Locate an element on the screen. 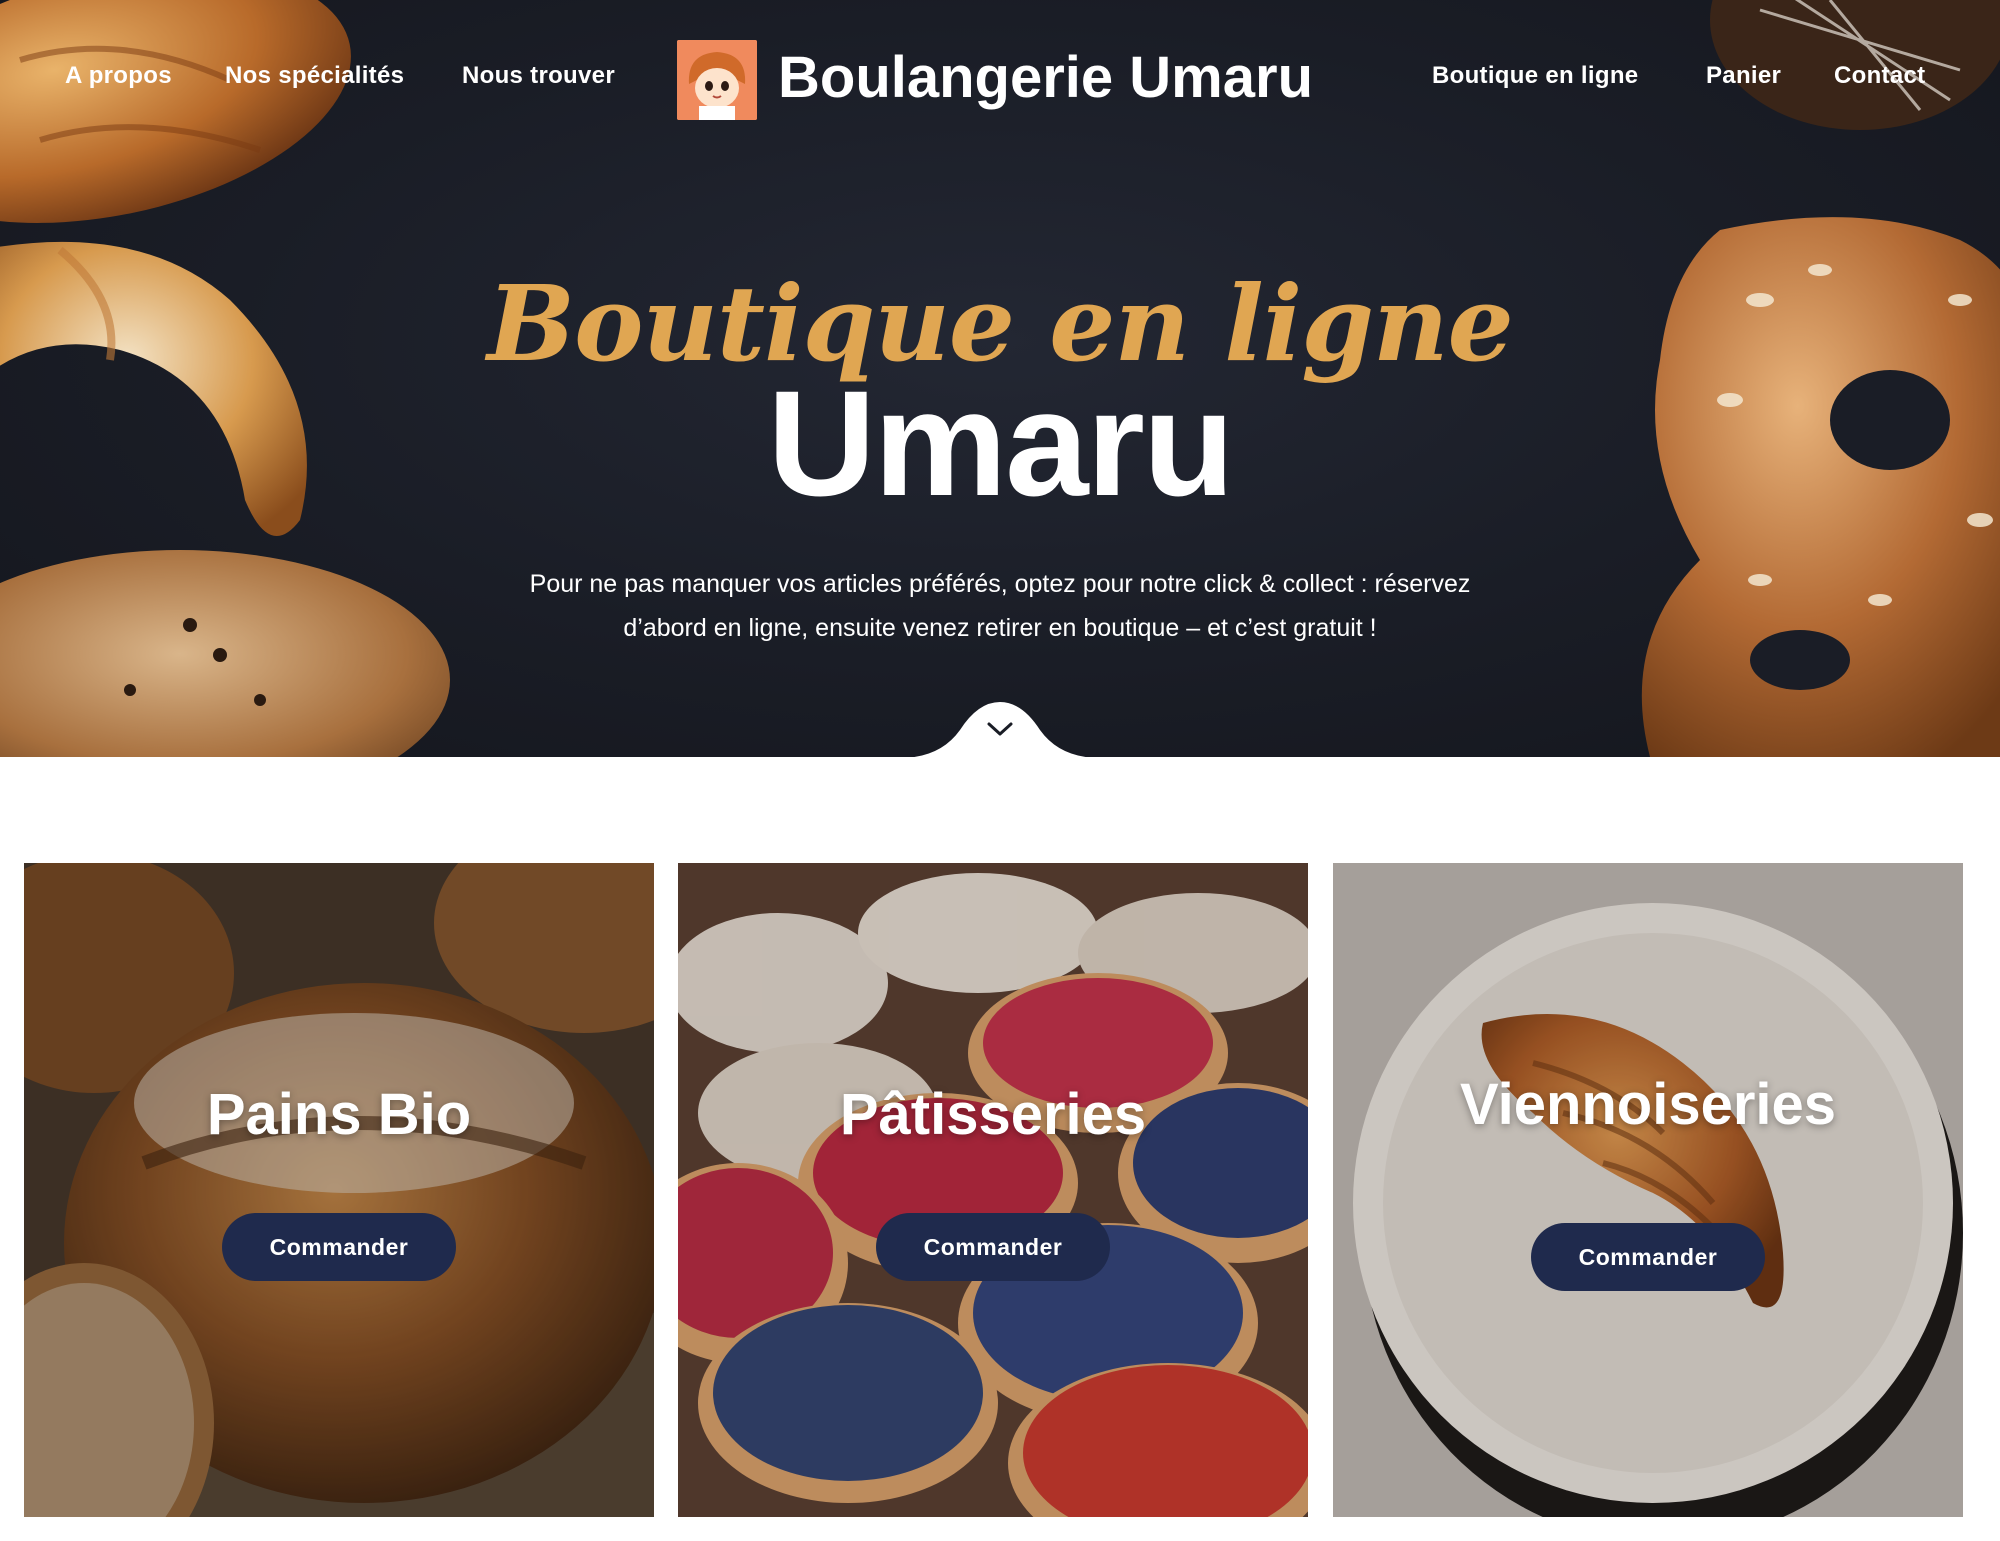 Image resolution: width=2000 pixels, height=1541 pixels. order-button-pains-bio: Commander is located at coordinates (339, 1247).